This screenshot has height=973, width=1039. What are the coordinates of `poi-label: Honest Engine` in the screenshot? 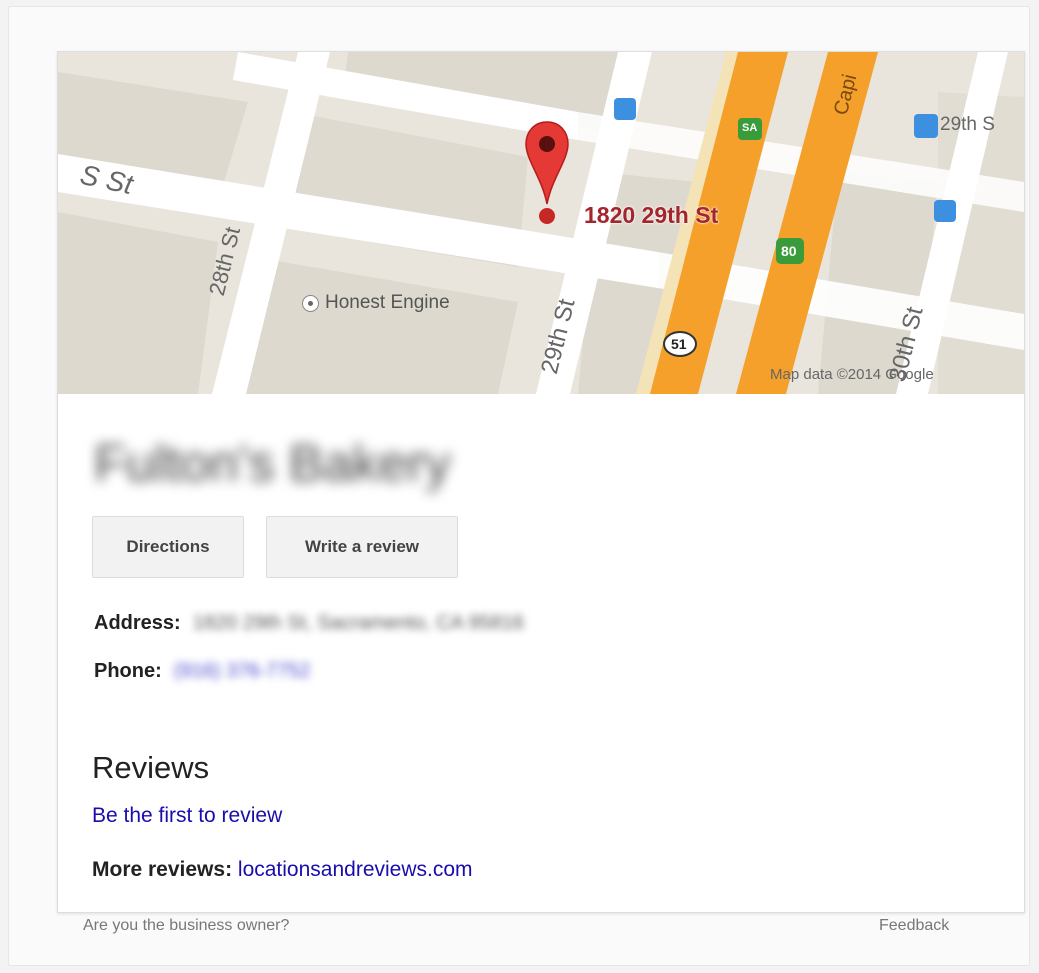 It's located at (387, 302).